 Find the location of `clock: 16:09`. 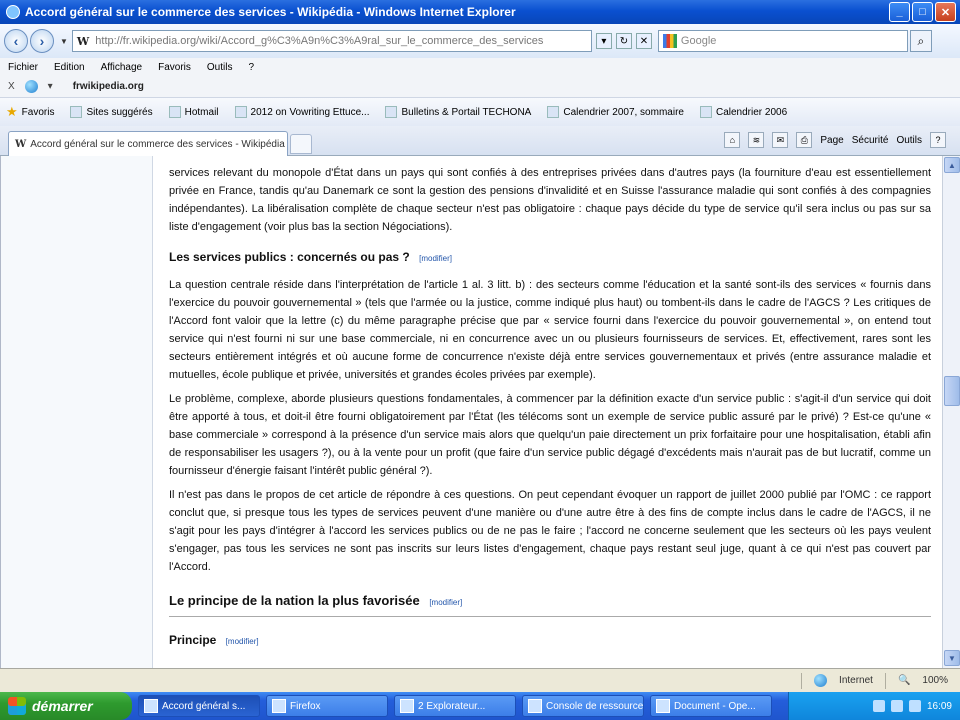

clock: 16:09 is located at coordinates (939, 706).